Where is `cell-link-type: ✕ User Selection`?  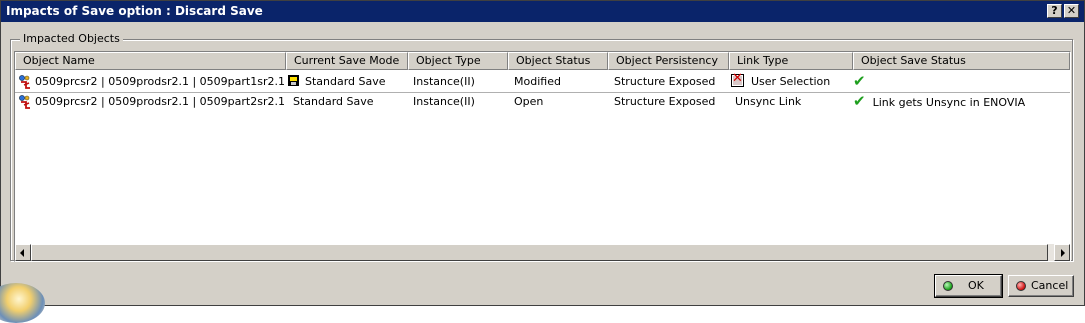
cell-link-type: ✕ User Selection is located at coordinates (791, 81).